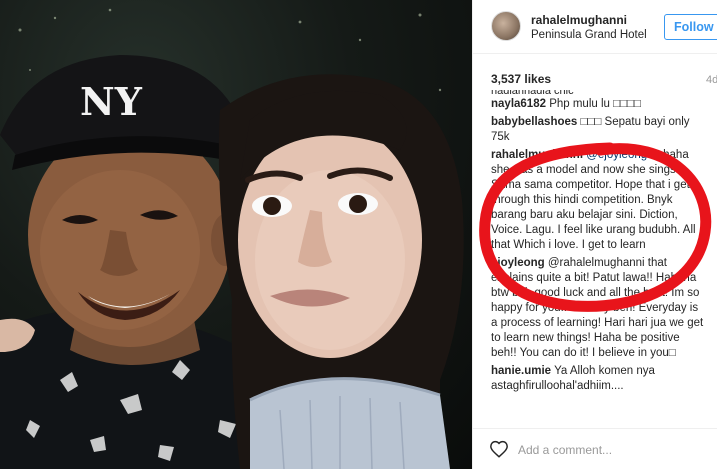 The height and width of the screenshot is (469, 717). What do you see at coordinates (598, 130) in the screenshot?
I see `list-item: babybellashoes □□□ Sepatu bayi only 75k` at bounding box center [598, 130].